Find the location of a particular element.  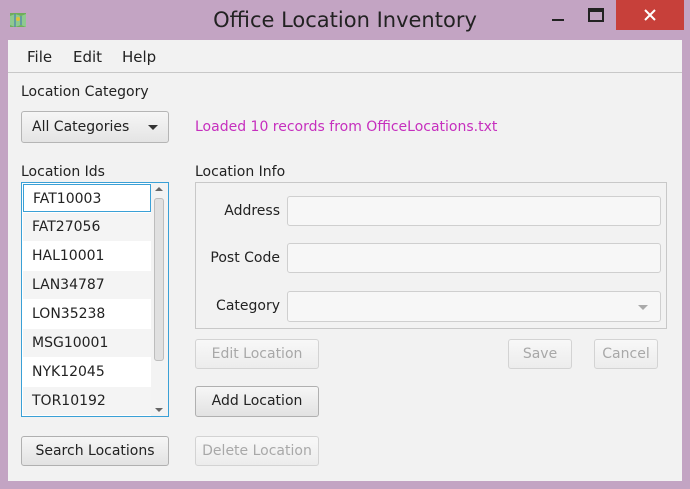

category-selected: All Categories is located at coordinates (81, 127).